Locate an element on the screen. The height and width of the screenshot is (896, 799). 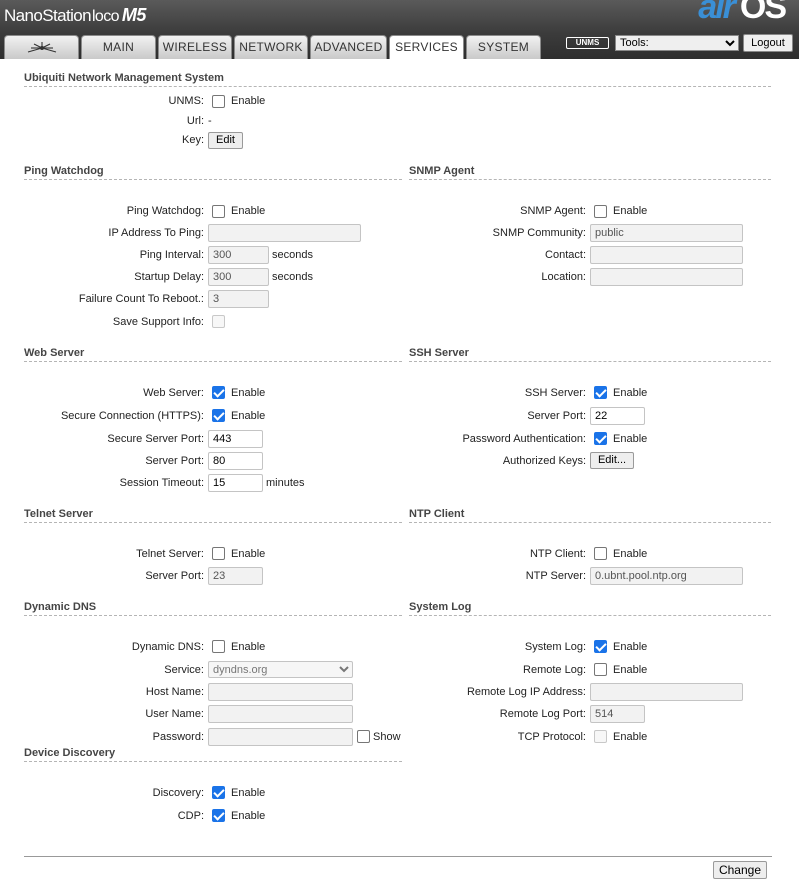
ping-ip-input is located at coordinates (284, 233).